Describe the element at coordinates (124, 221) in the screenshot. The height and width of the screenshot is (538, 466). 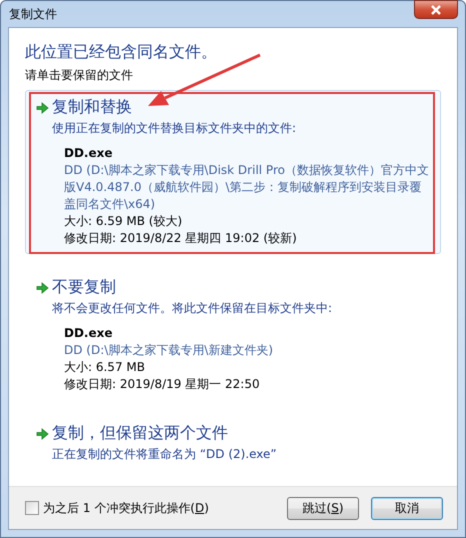
I see `file-size: 大小: 6.59 MB (较大)` at that location.